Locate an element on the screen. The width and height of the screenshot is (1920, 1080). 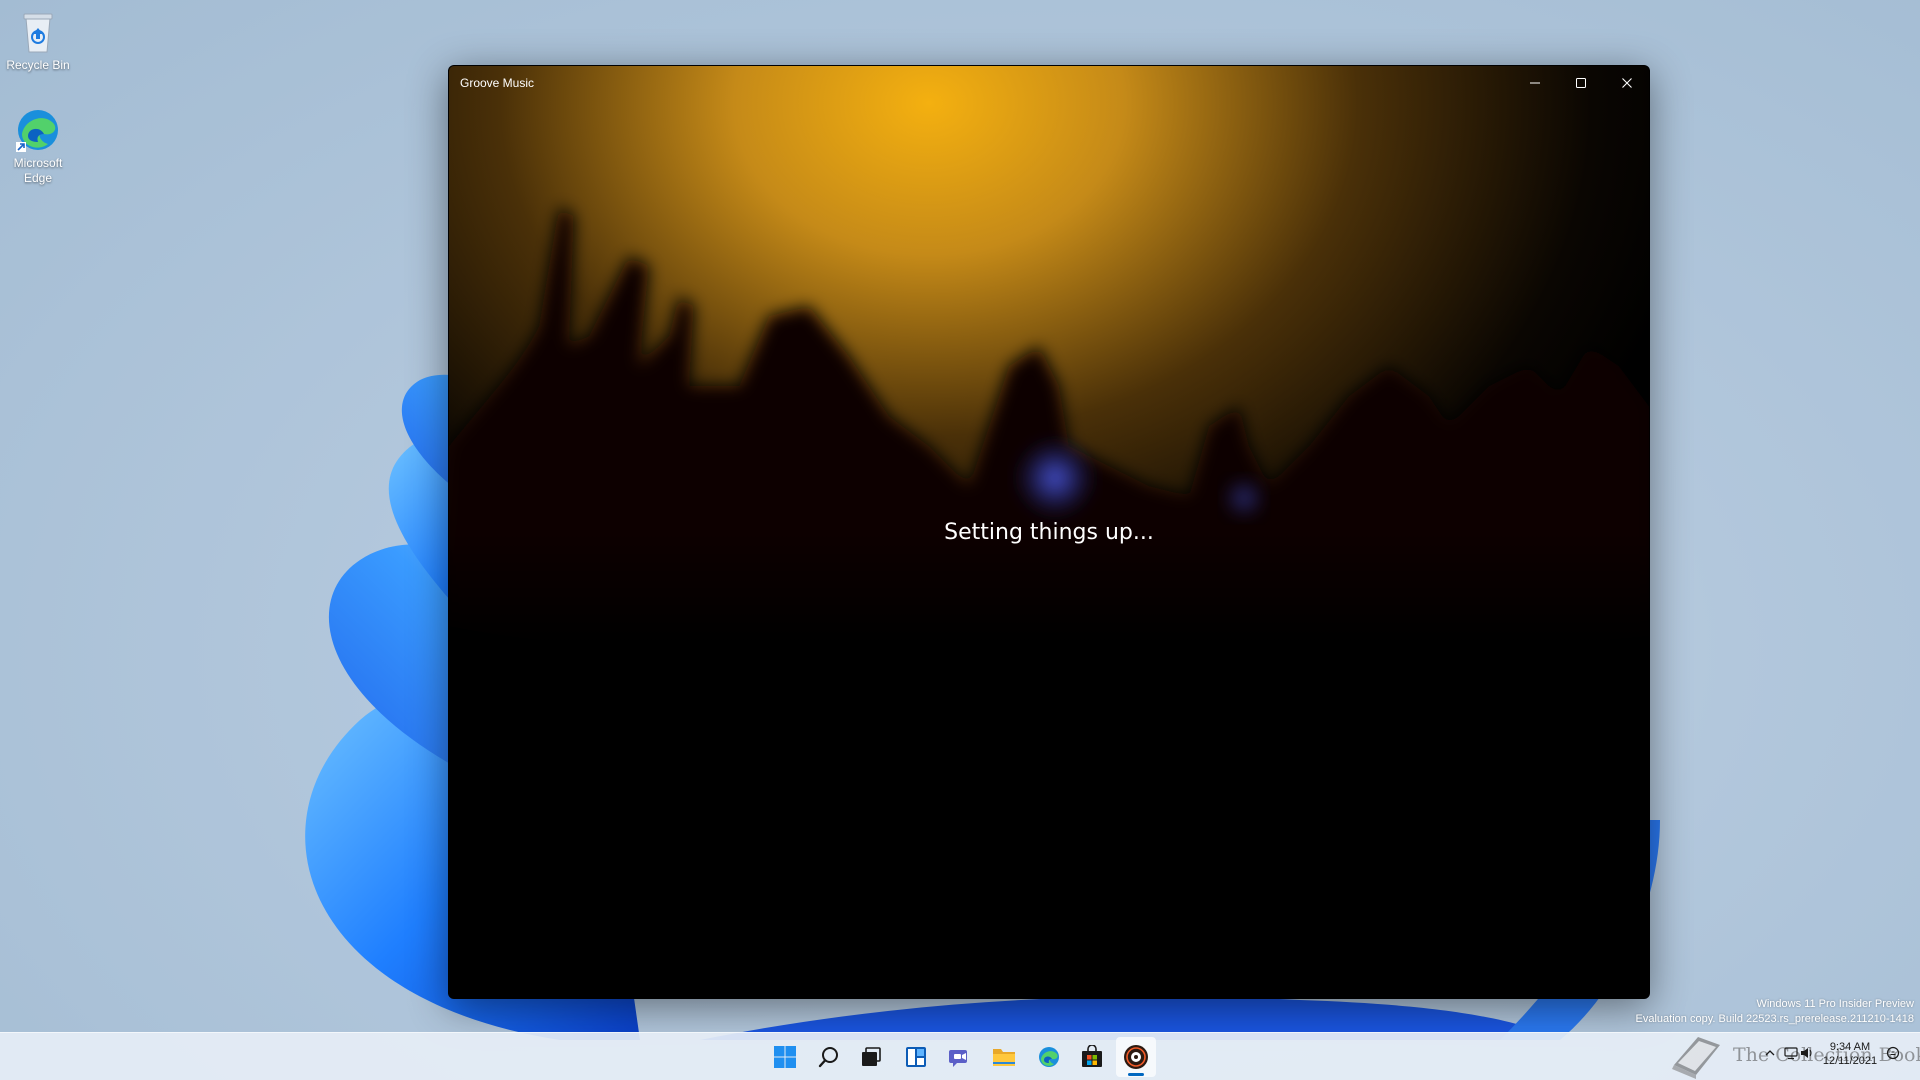
desktop-icon-edge: Microsoft Edge is located at coordinates (38, 146).